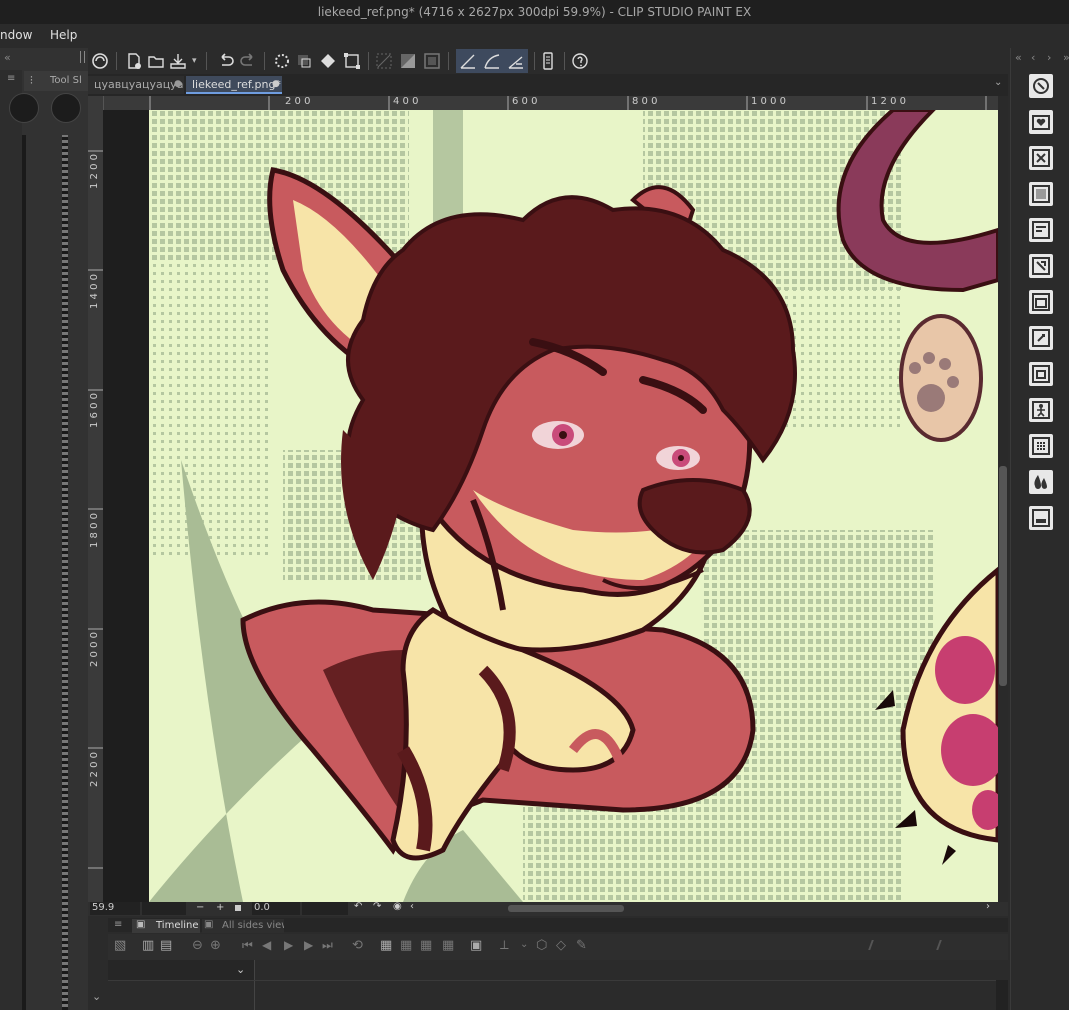  I want to click on show-area-icon, so click(432, 61).